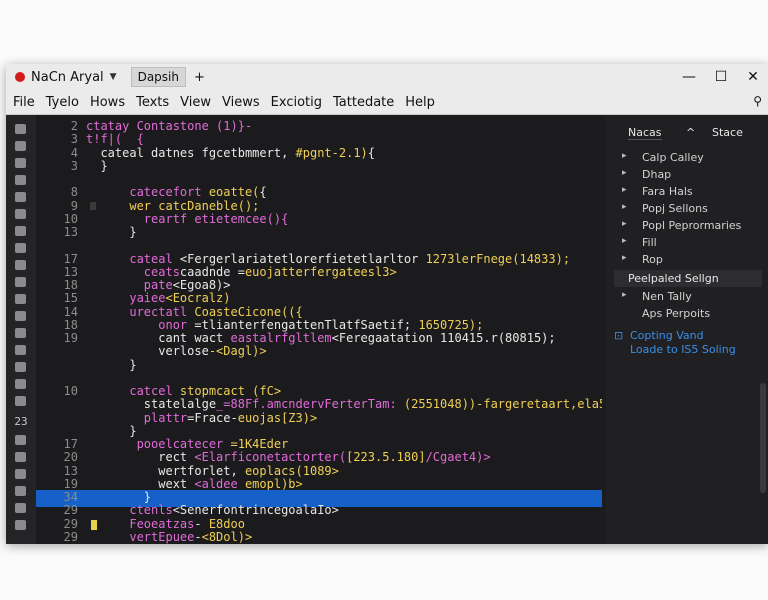 The image size is (768, 600). I want to click on code-token: emopl)b>, so click(273, 483).